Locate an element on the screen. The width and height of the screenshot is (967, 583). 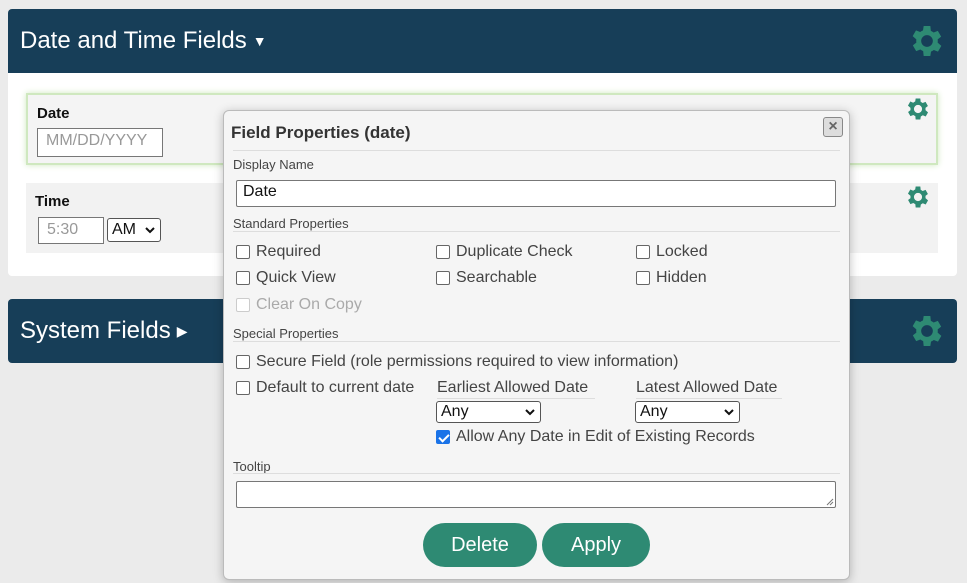
locked-checkbox: Locked is located at coordinates (672, 252).